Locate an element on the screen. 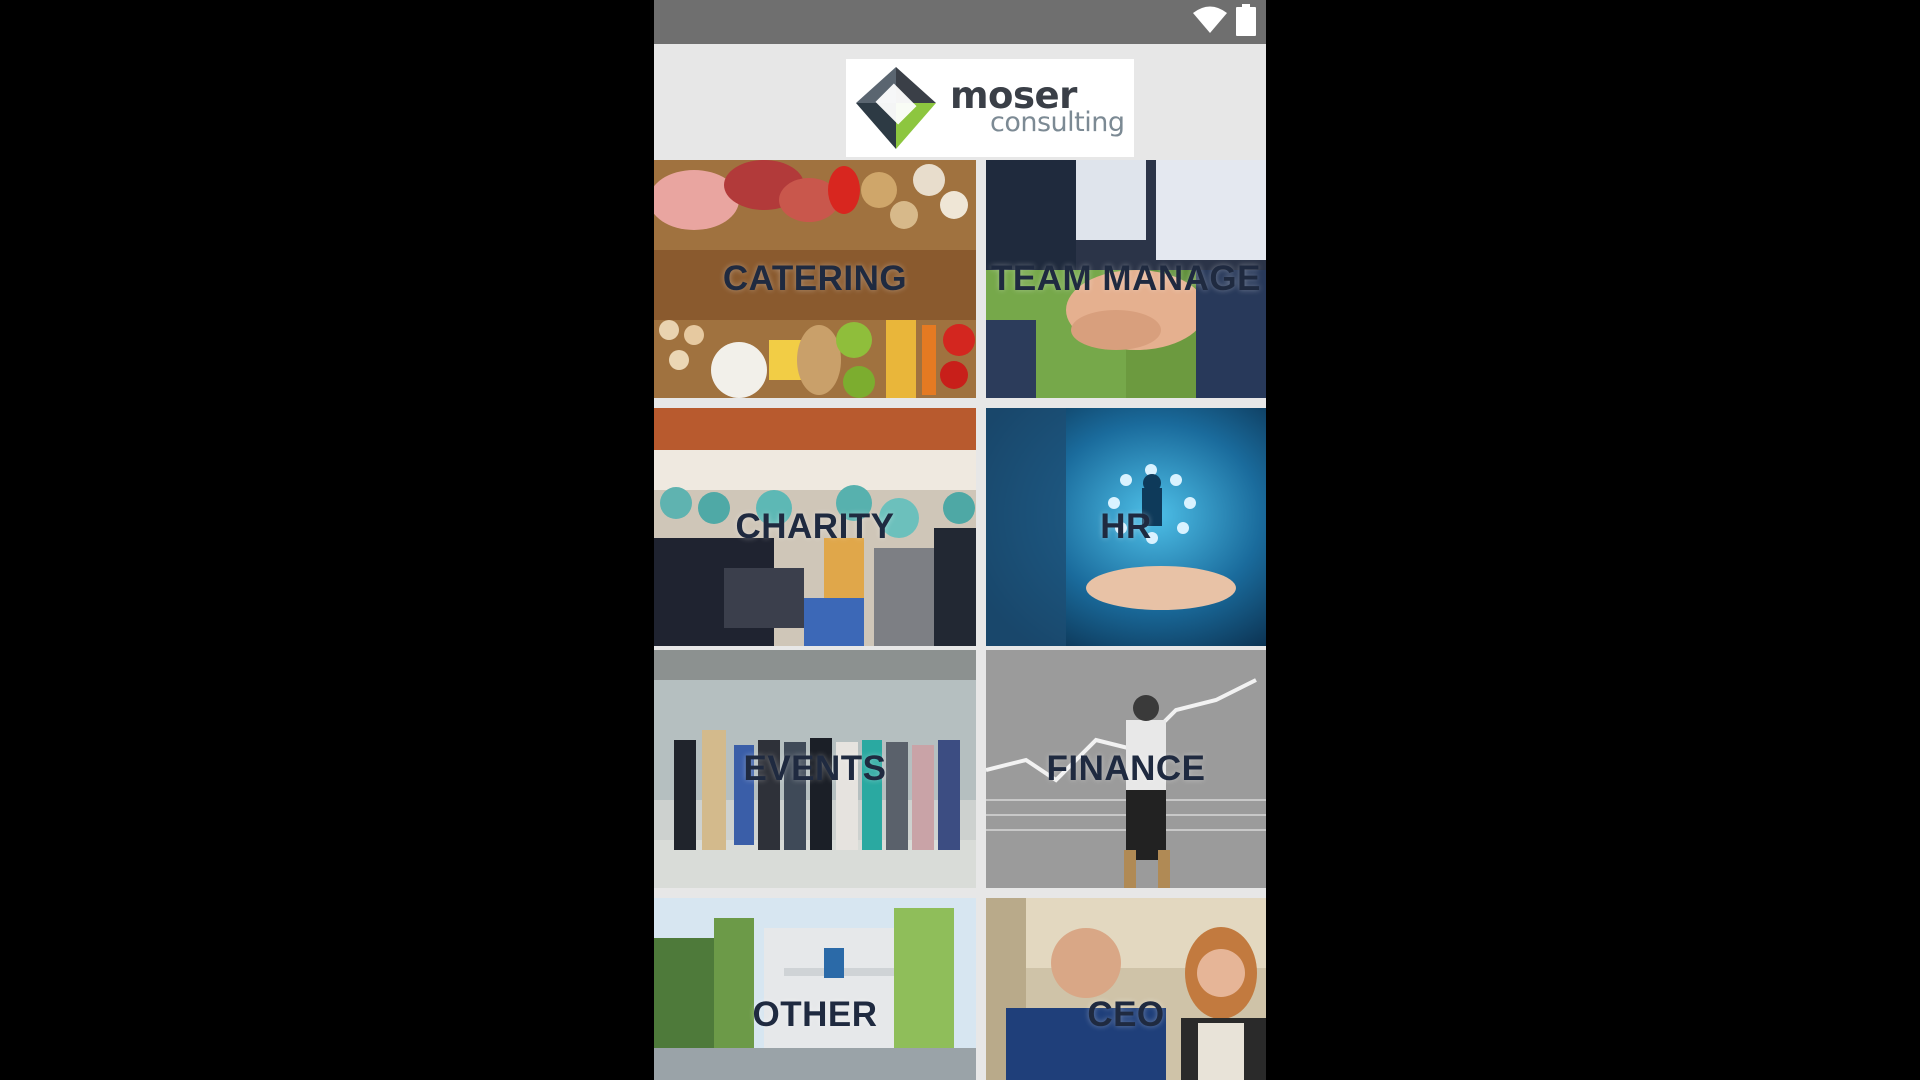 The image size is (1920, 1080). other-image is located at coordinates (815, 989).